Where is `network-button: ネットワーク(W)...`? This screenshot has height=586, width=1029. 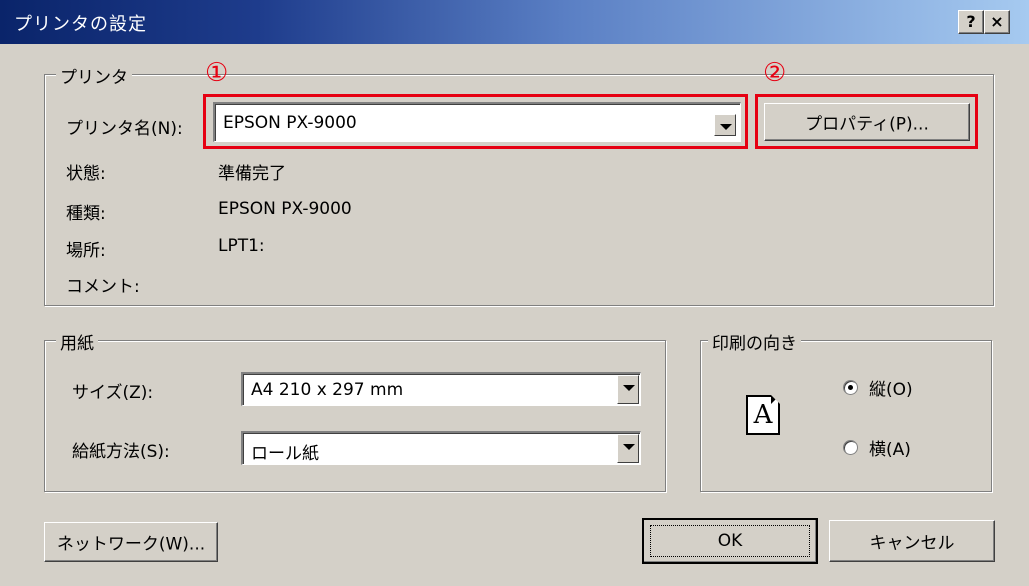
network-button: ネットワーク(W)... is located at coordinates (131, 542).